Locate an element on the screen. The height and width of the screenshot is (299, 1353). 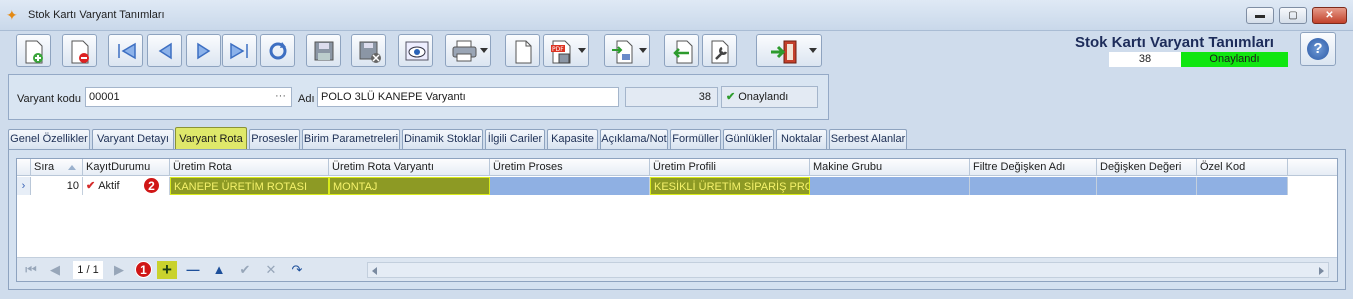
tab-kapasite: Kapasite is located at coordinates (572, 139).